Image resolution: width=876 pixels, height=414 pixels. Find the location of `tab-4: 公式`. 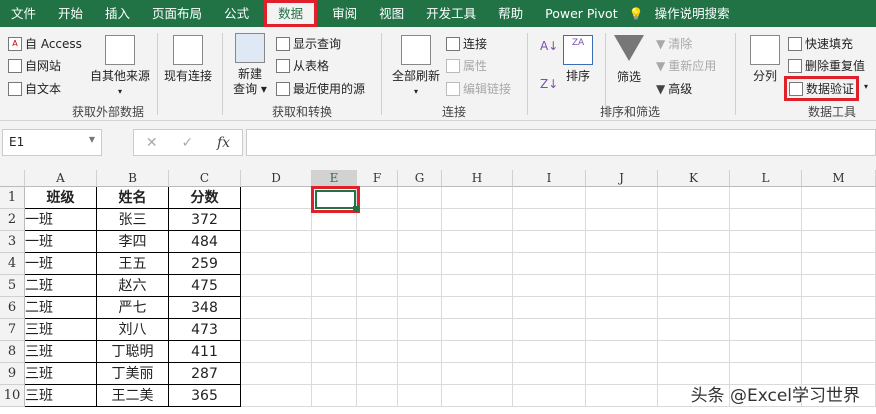

tab-4: 公式 is located at coordinates (236, 13).